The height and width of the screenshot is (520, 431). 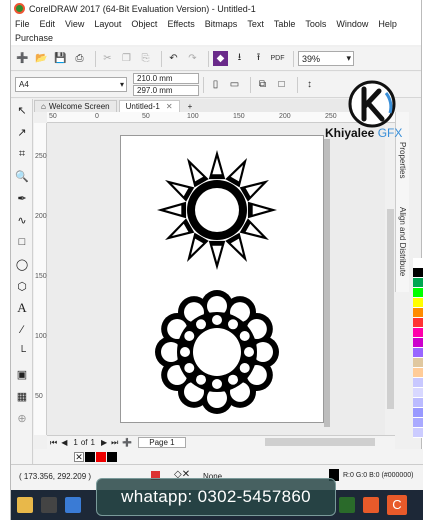 I want to click on portrait-orientation-icon: ▯, so click(x=215, y=84).